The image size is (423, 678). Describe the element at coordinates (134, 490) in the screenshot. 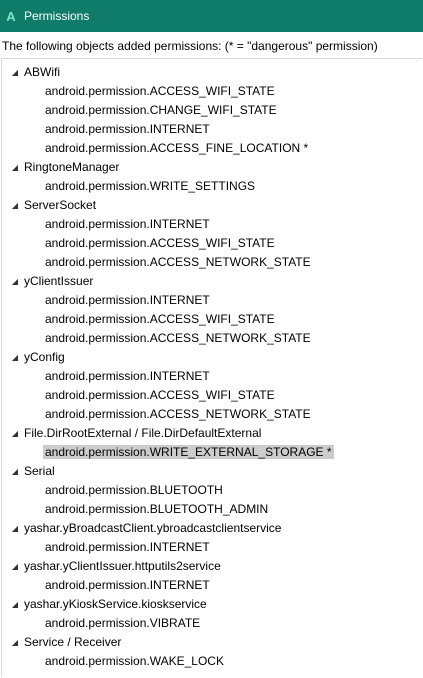

I see `permission-label: android.permission.BLUETOOTH` at that location.